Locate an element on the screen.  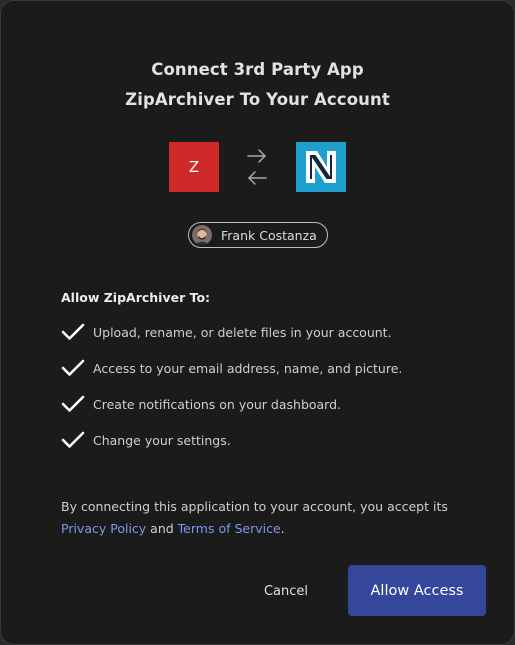
allow-access-button: Allow Access is located at coordinates (417, 590).